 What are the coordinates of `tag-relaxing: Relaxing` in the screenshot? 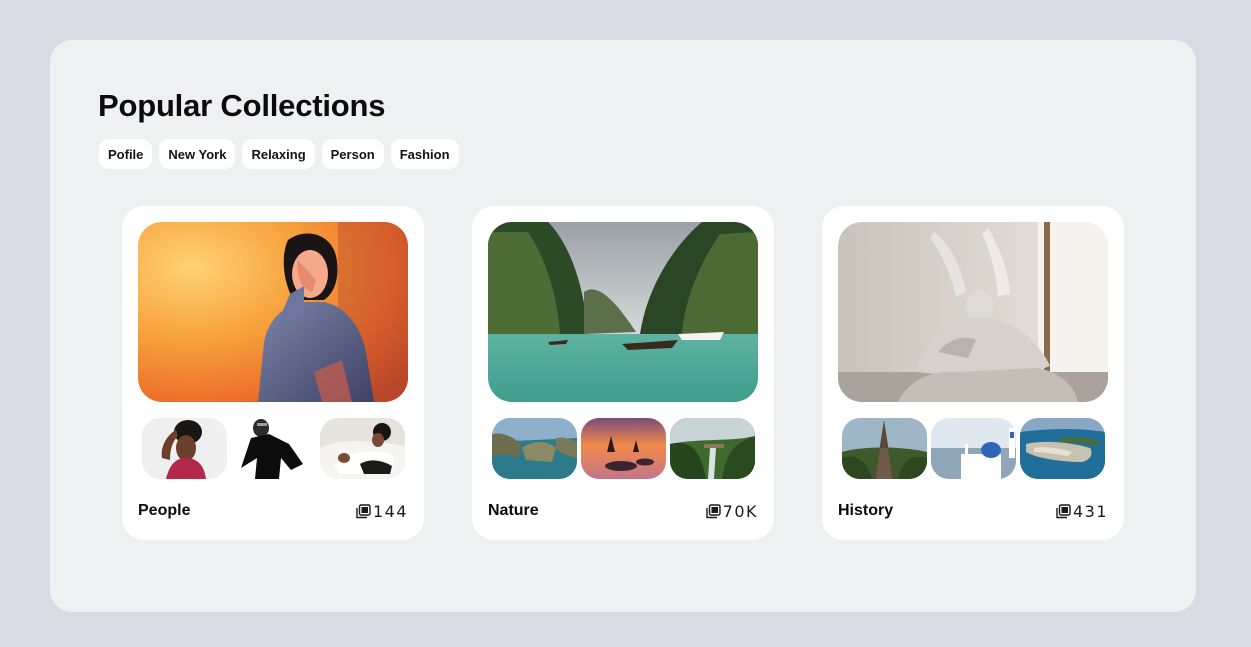 It's located at (278, 154).